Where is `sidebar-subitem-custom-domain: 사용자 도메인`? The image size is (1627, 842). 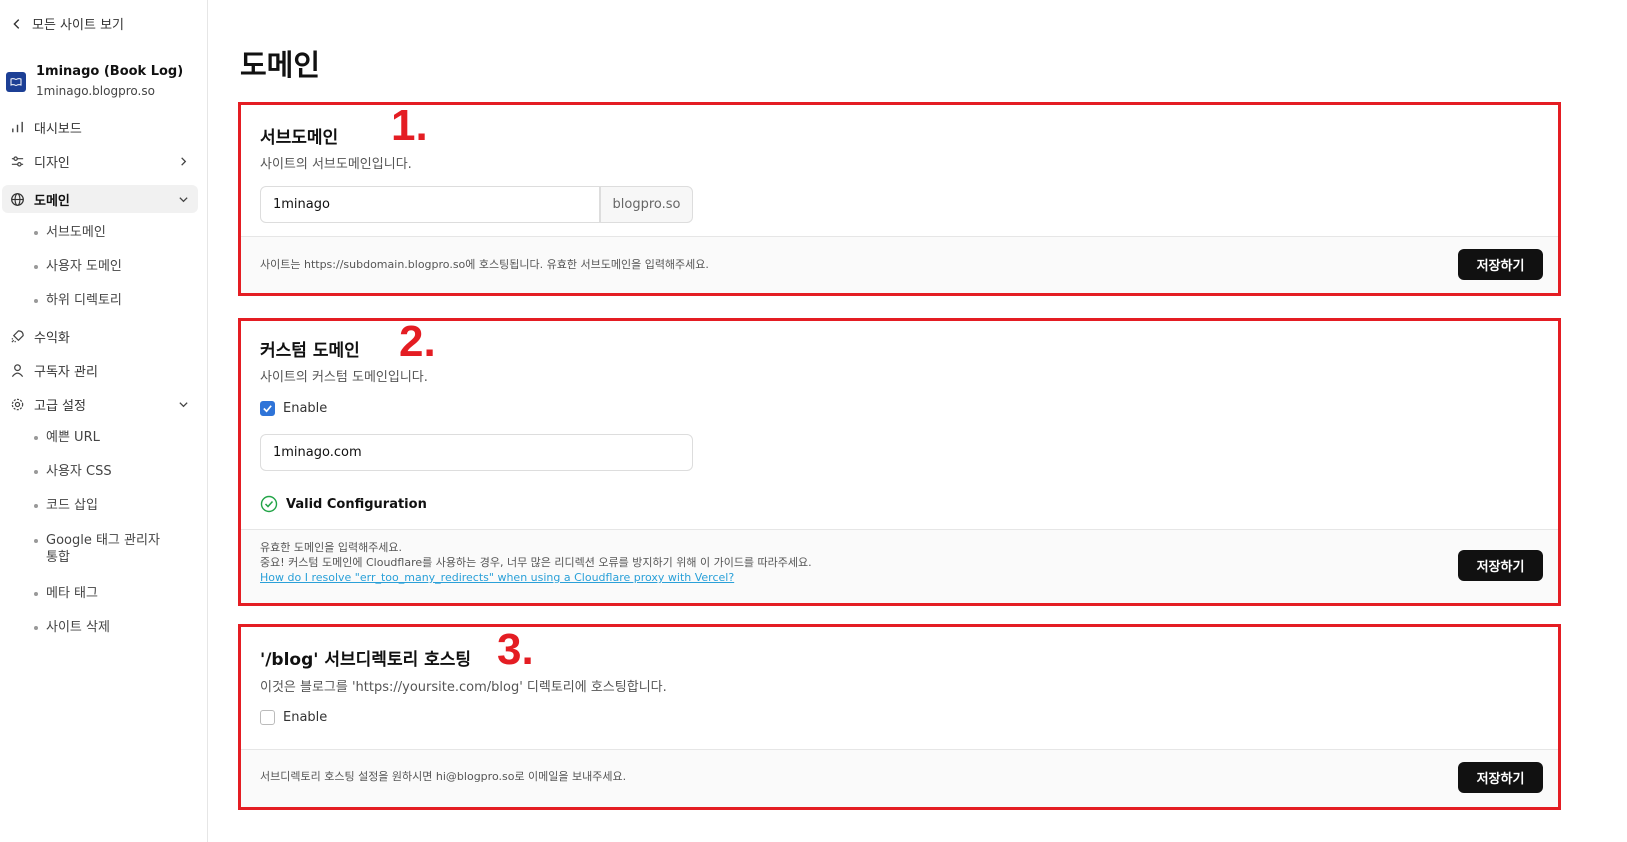
sidebar-subitem-custom-domain: 사용자 도메인 is located at coordinates (114, 266).